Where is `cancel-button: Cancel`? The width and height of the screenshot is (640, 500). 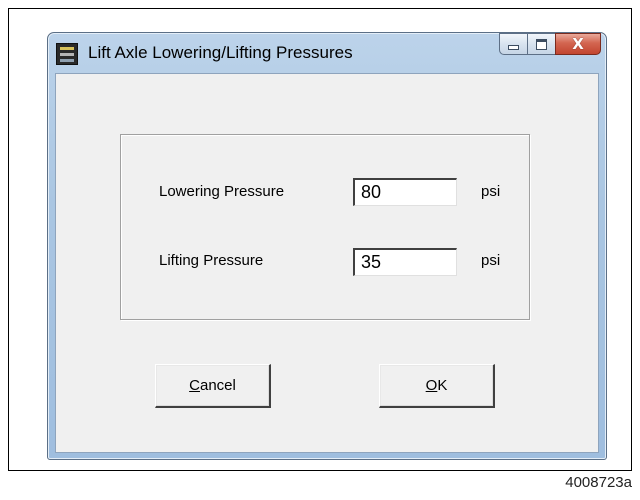 cancel-button: Cancel is located at coordinates (213, 386).